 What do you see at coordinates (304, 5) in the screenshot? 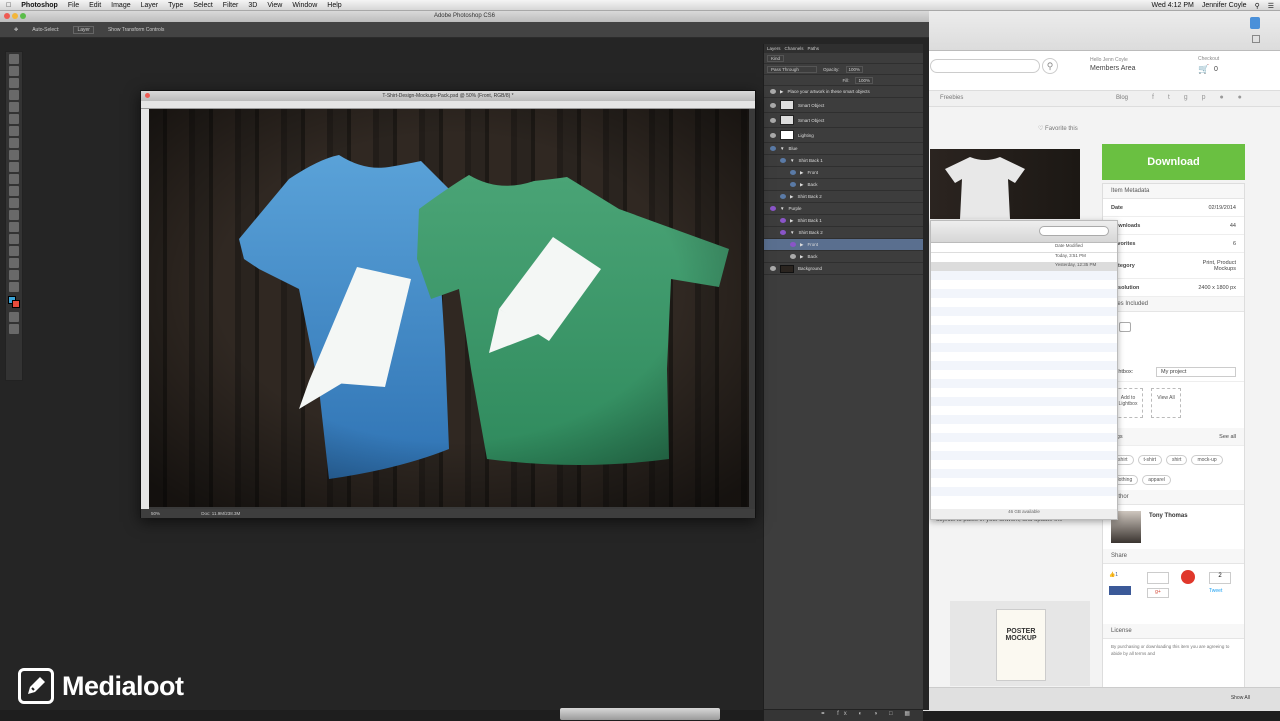
I see `menu-window: Window` at bounding box center [304, 5].